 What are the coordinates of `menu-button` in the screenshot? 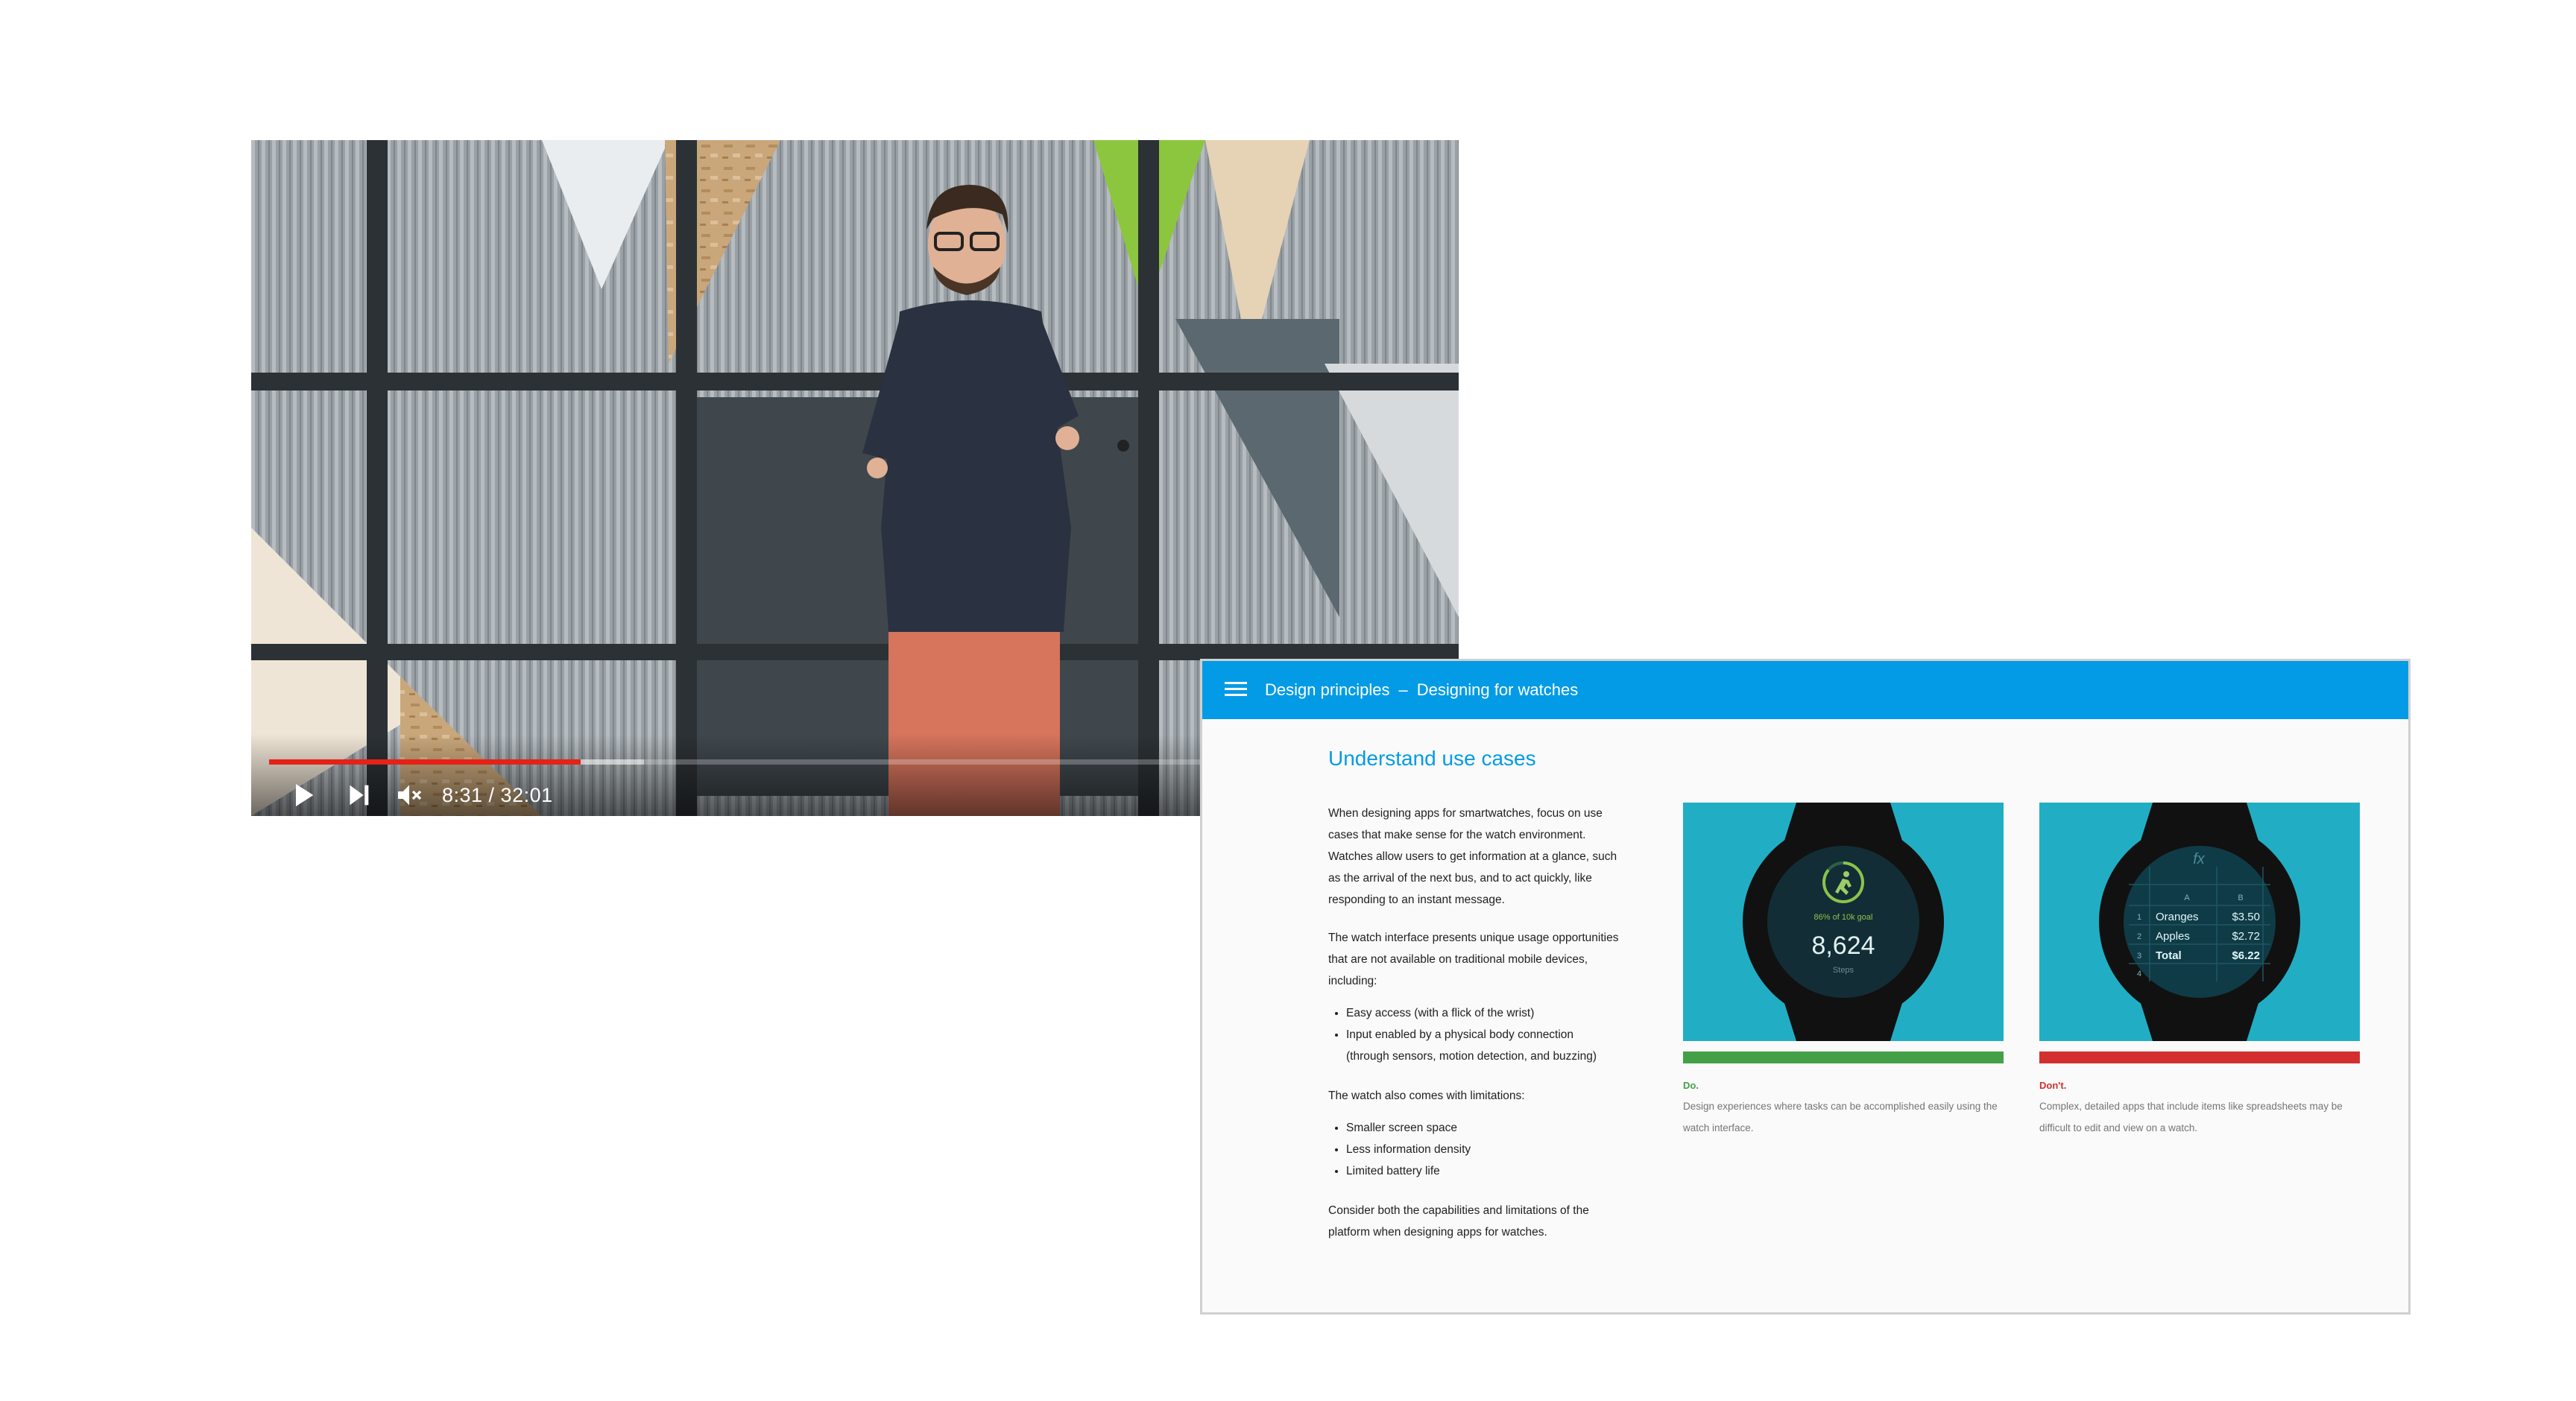 It's located at (1236, 690).